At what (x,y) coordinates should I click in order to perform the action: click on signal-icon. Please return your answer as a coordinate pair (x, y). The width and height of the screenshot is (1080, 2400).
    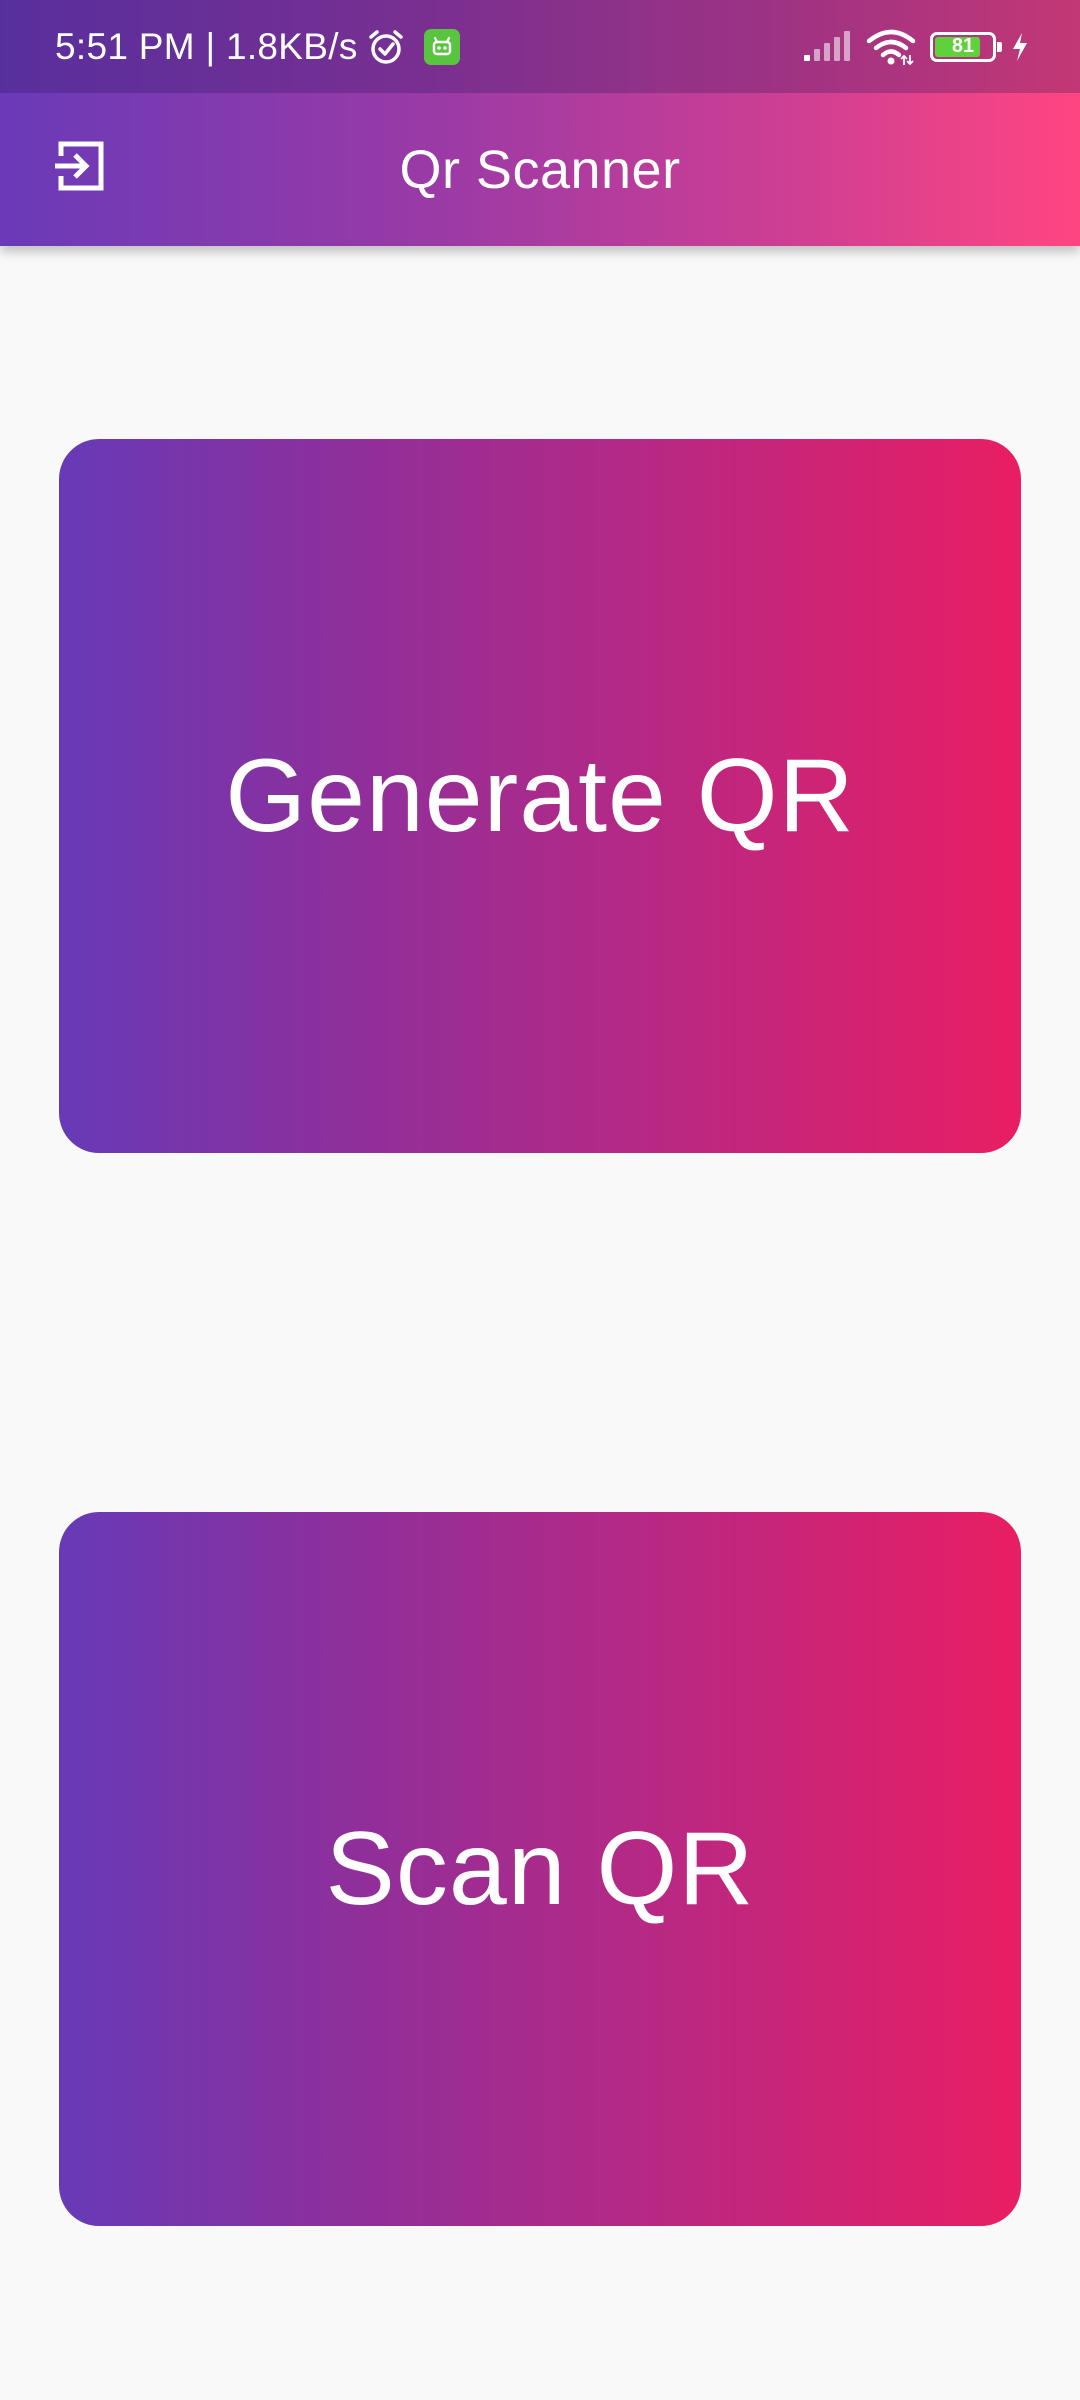
    Looking at the image, I should click on (827, 46).